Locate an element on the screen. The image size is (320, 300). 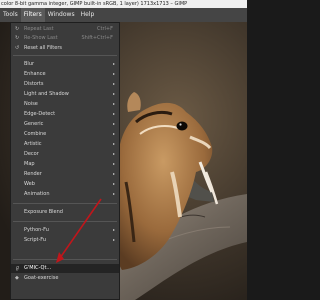
goat-label: Goat-exercise is located at coordinates (41, 278).